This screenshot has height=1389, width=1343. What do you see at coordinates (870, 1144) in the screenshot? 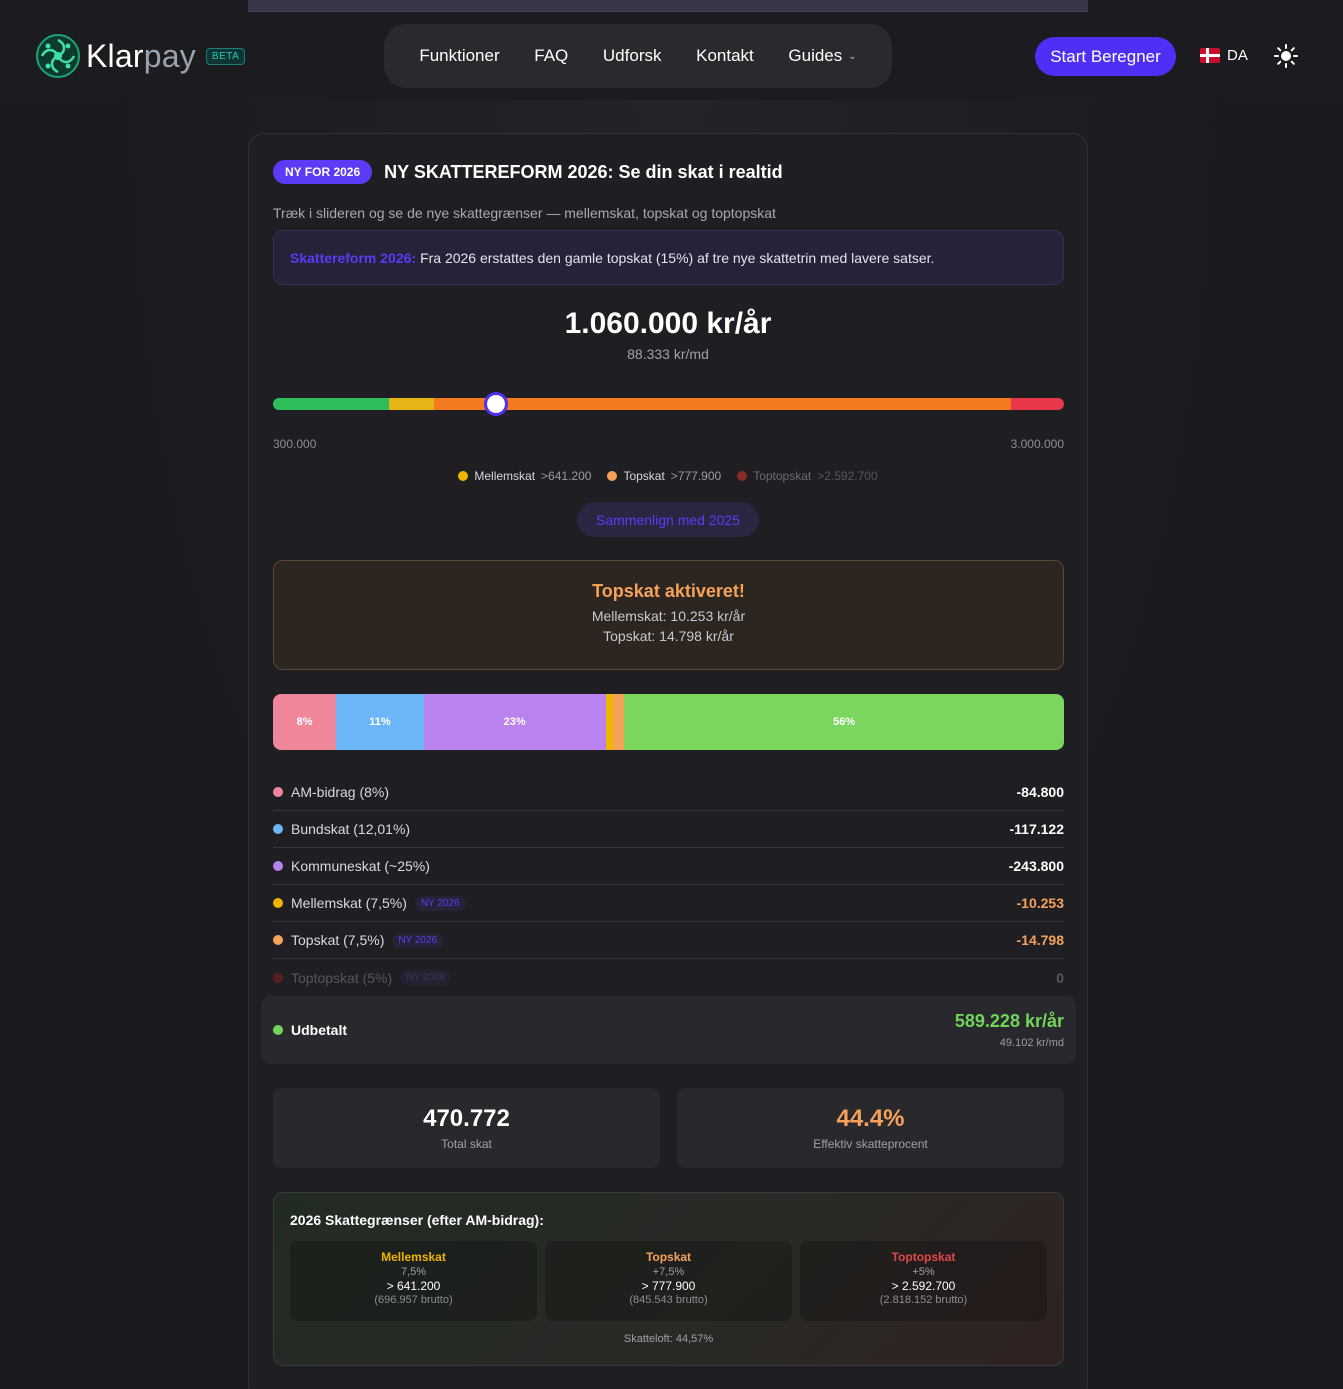
I see `effective-rate-label: Effektiv skatteprocent` at bounding box center [870, 1144].